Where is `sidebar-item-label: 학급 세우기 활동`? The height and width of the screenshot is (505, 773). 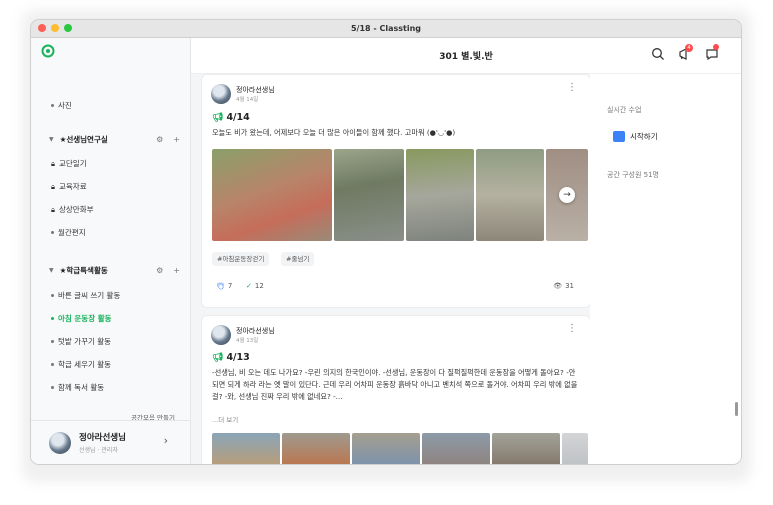 sidebar-item-label: 학급 세우기 활동 is located at coordinates (85, 364).